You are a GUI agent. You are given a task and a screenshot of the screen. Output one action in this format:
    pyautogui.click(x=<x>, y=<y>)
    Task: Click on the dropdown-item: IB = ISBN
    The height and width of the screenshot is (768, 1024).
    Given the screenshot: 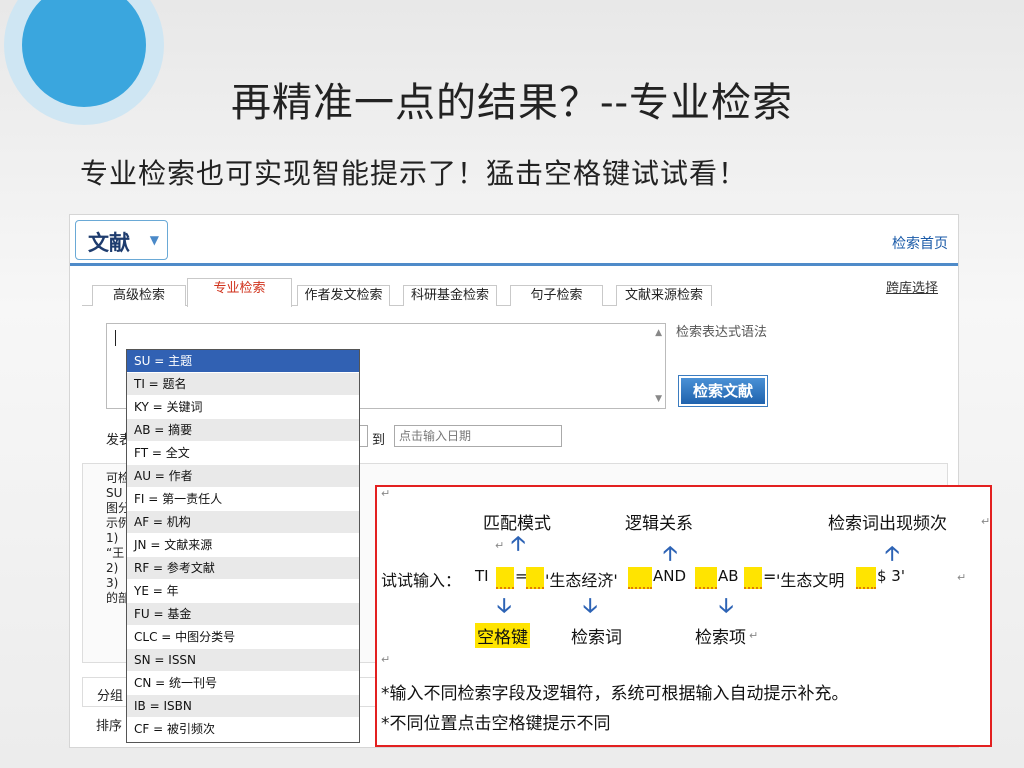 What is the action you would take?
    pyautogui.click(x=243, y=706)
    